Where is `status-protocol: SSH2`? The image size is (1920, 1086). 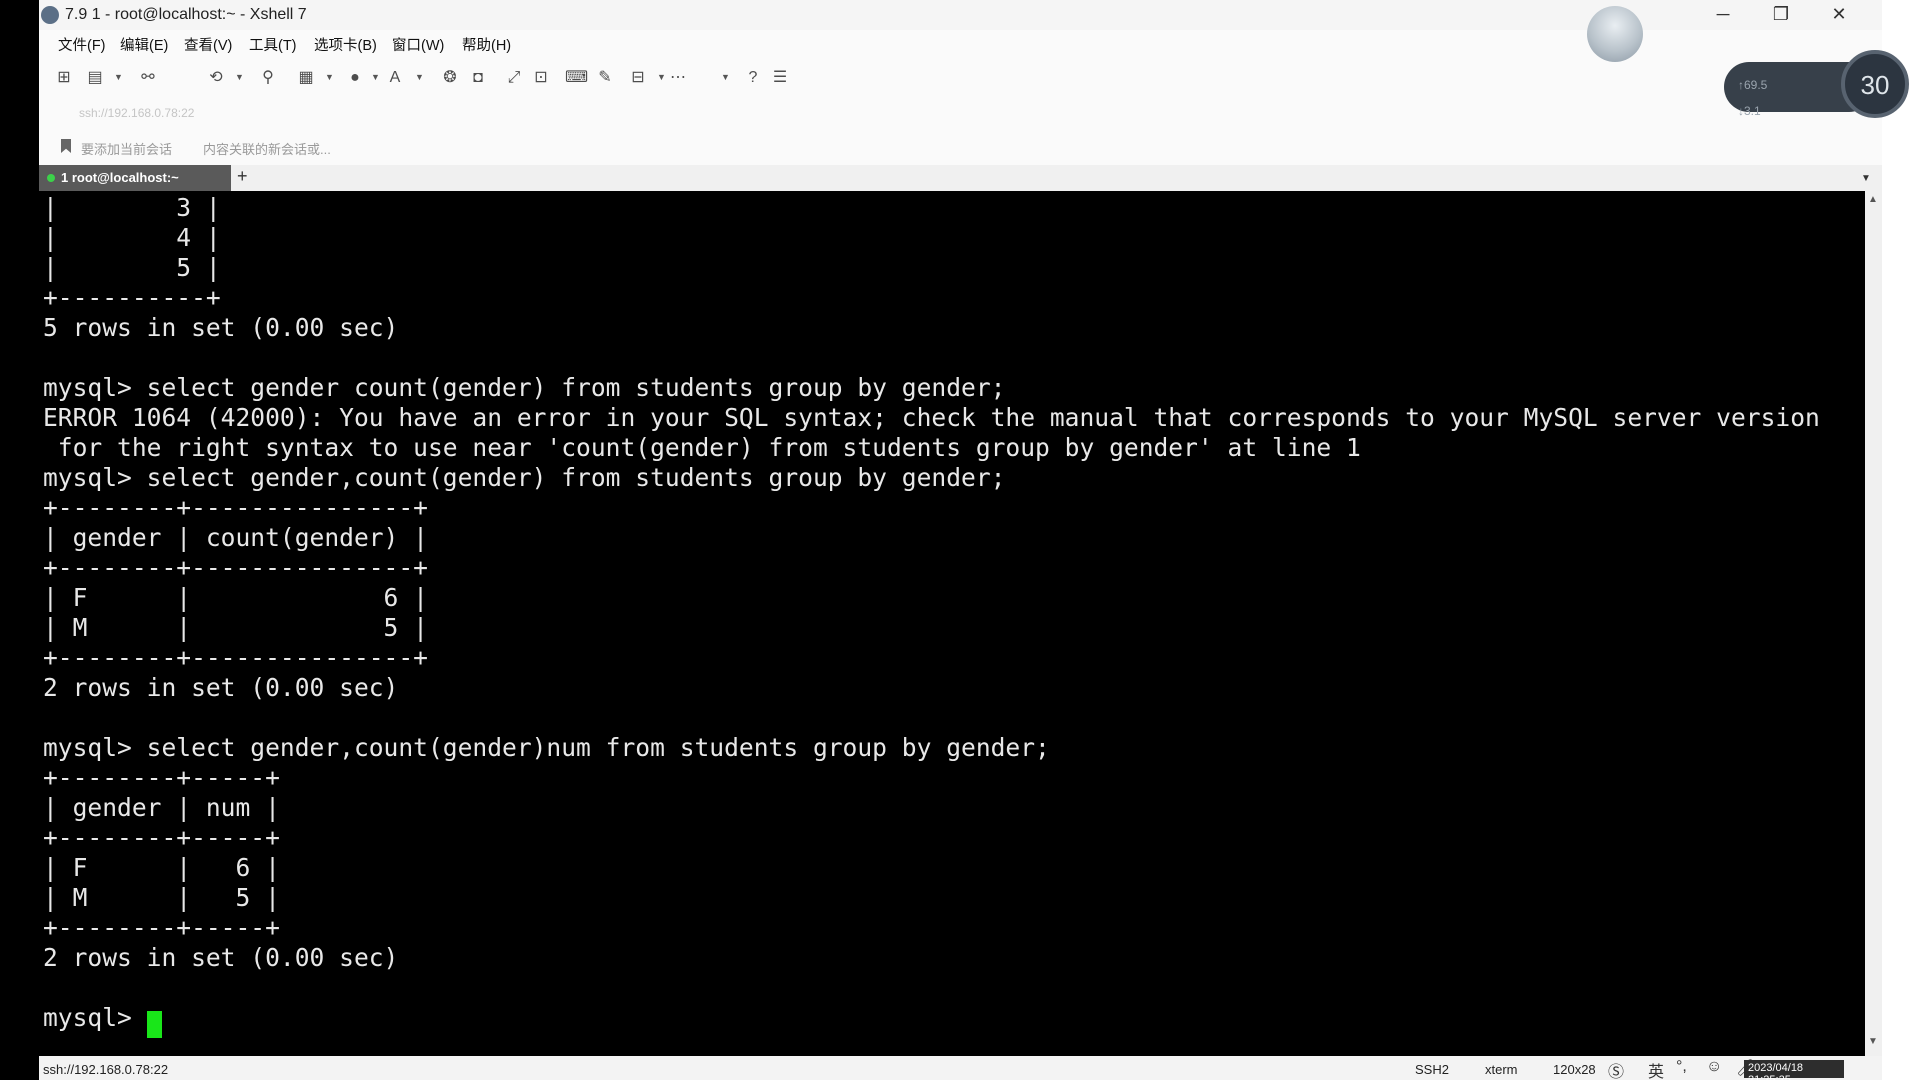 status-protocol: SSH2 is located at coordinates (1432, 1069).